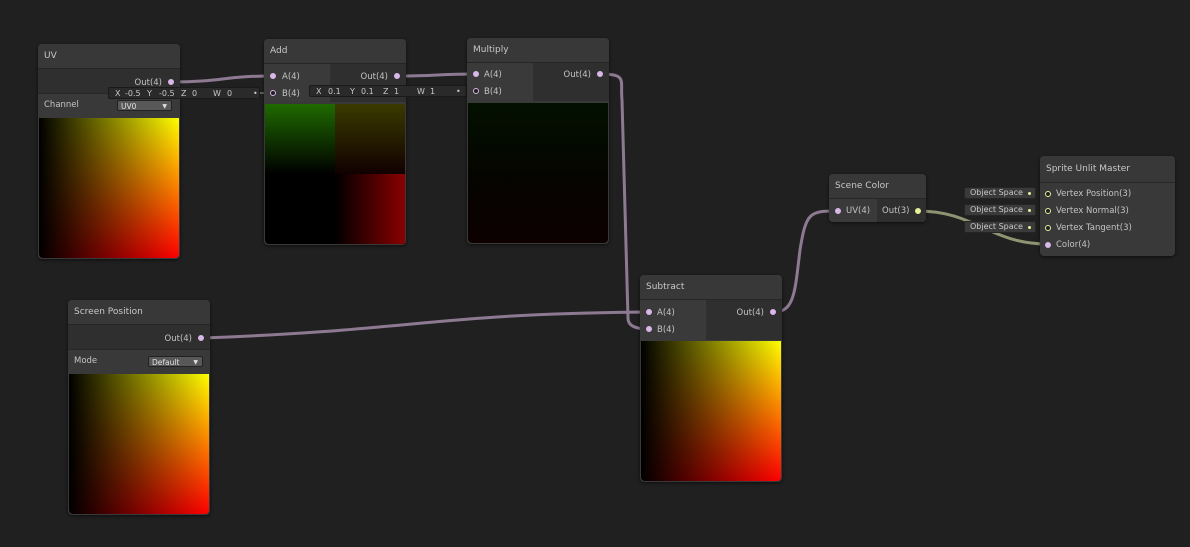  Describe the element at coordinates (367, 92) in the screenshot. I see `multiply-b-y: 0.1` at that location.